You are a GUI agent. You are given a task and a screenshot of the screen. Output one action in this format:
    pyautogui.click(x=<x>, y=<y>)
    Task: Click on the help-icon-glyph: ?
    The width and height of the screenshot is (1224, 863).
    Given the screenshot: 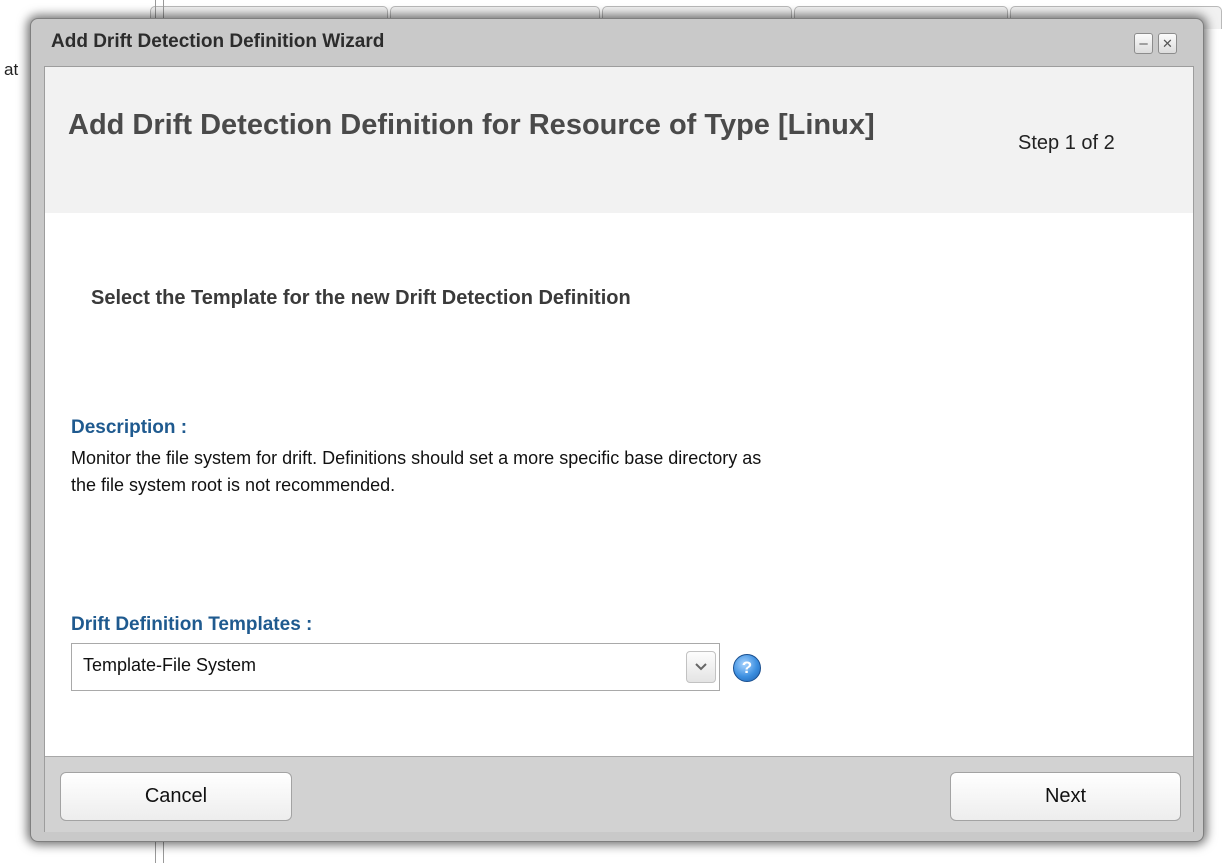 What is the action you would take?
    pyautogui.click(x=747, y=667)
    